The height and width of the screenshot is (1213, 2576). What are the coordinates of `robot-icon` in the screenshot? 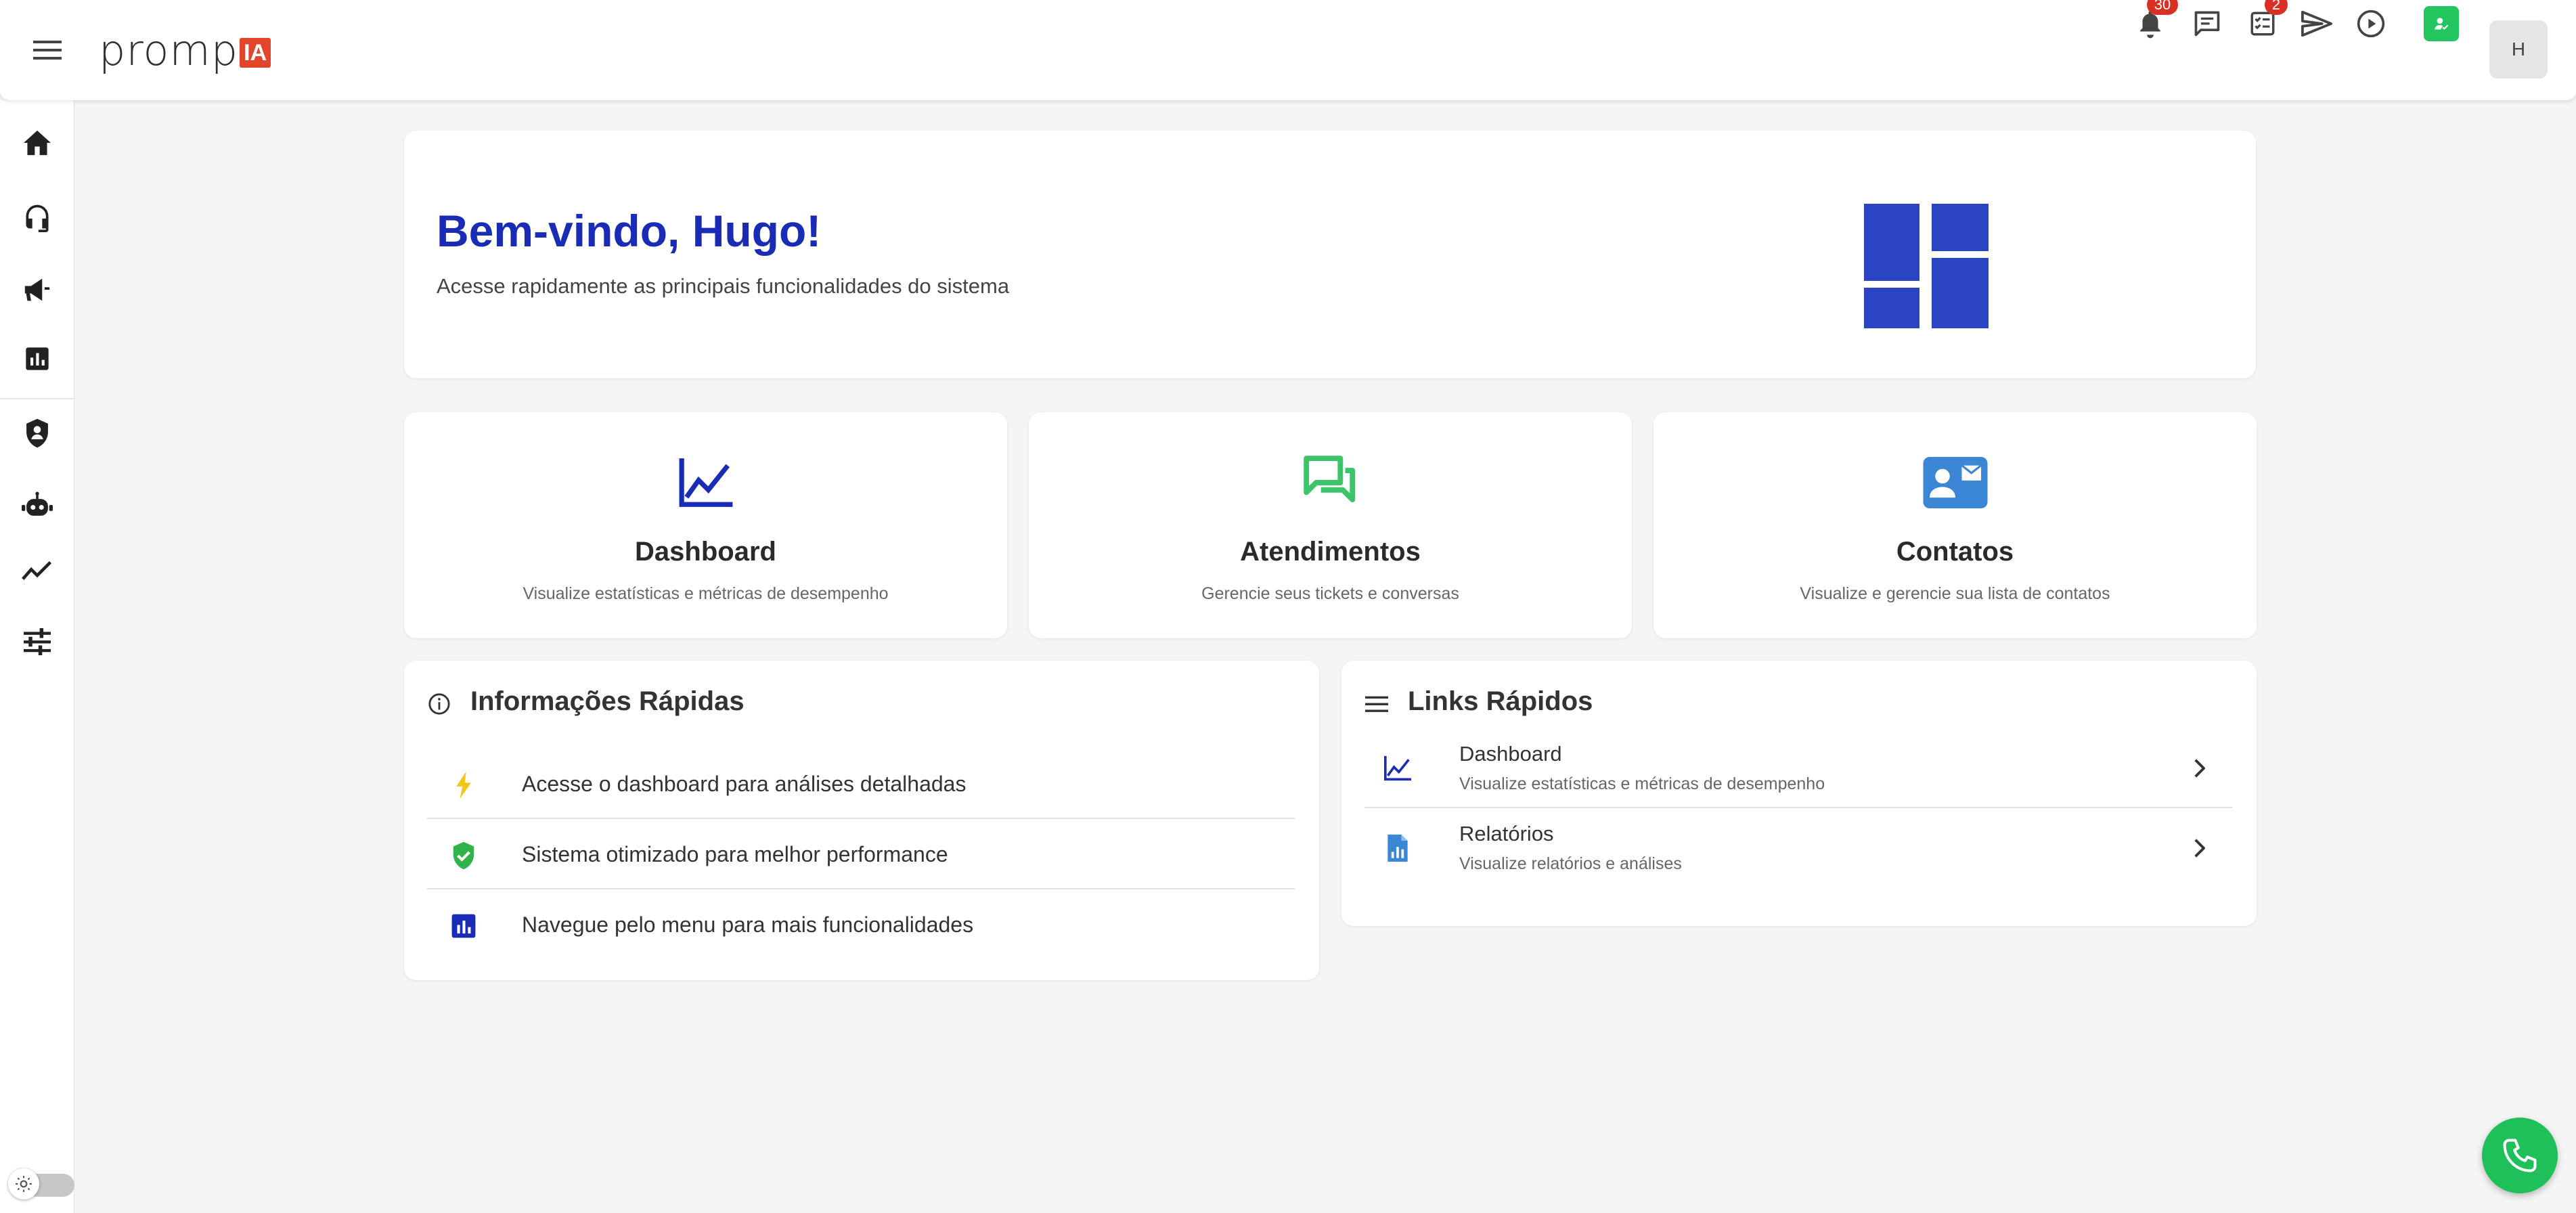 It's located at (37, 503).